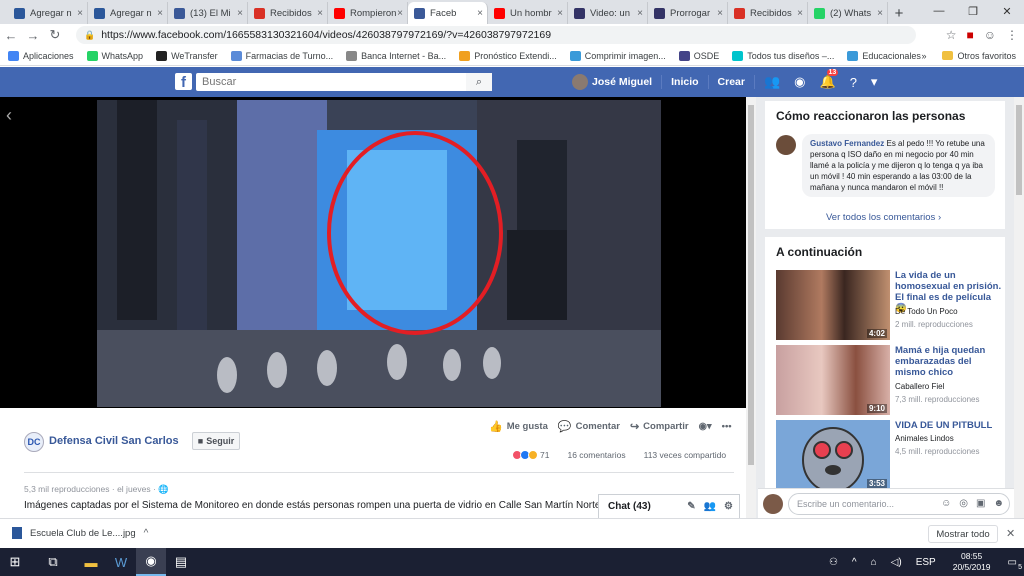 This screenshot has height=576, width=1024. Describe the element at coordinates (669, 506) in the screenshot. I see `chat-bar: Chat (43) ✎ 👥 ⚙` at that location.